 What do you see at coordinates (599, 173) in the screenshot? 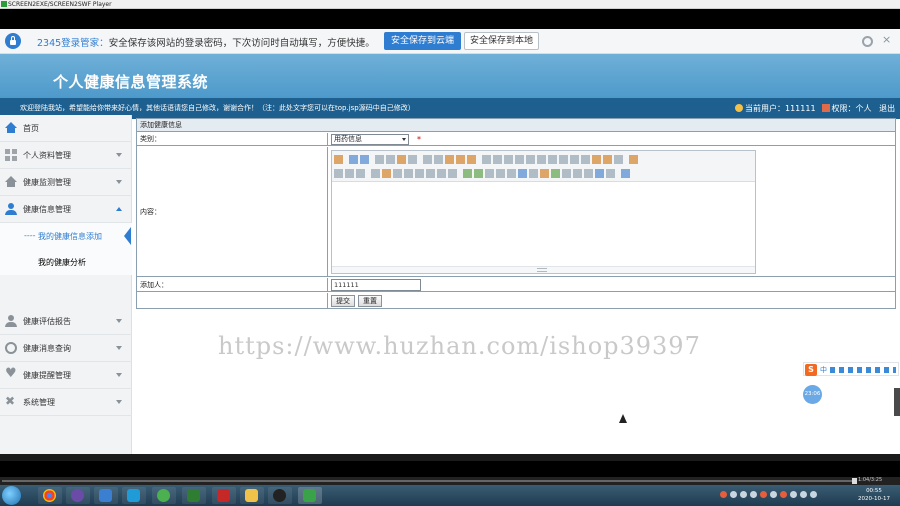
I see `link-icon` at bounding box center [599, 173].